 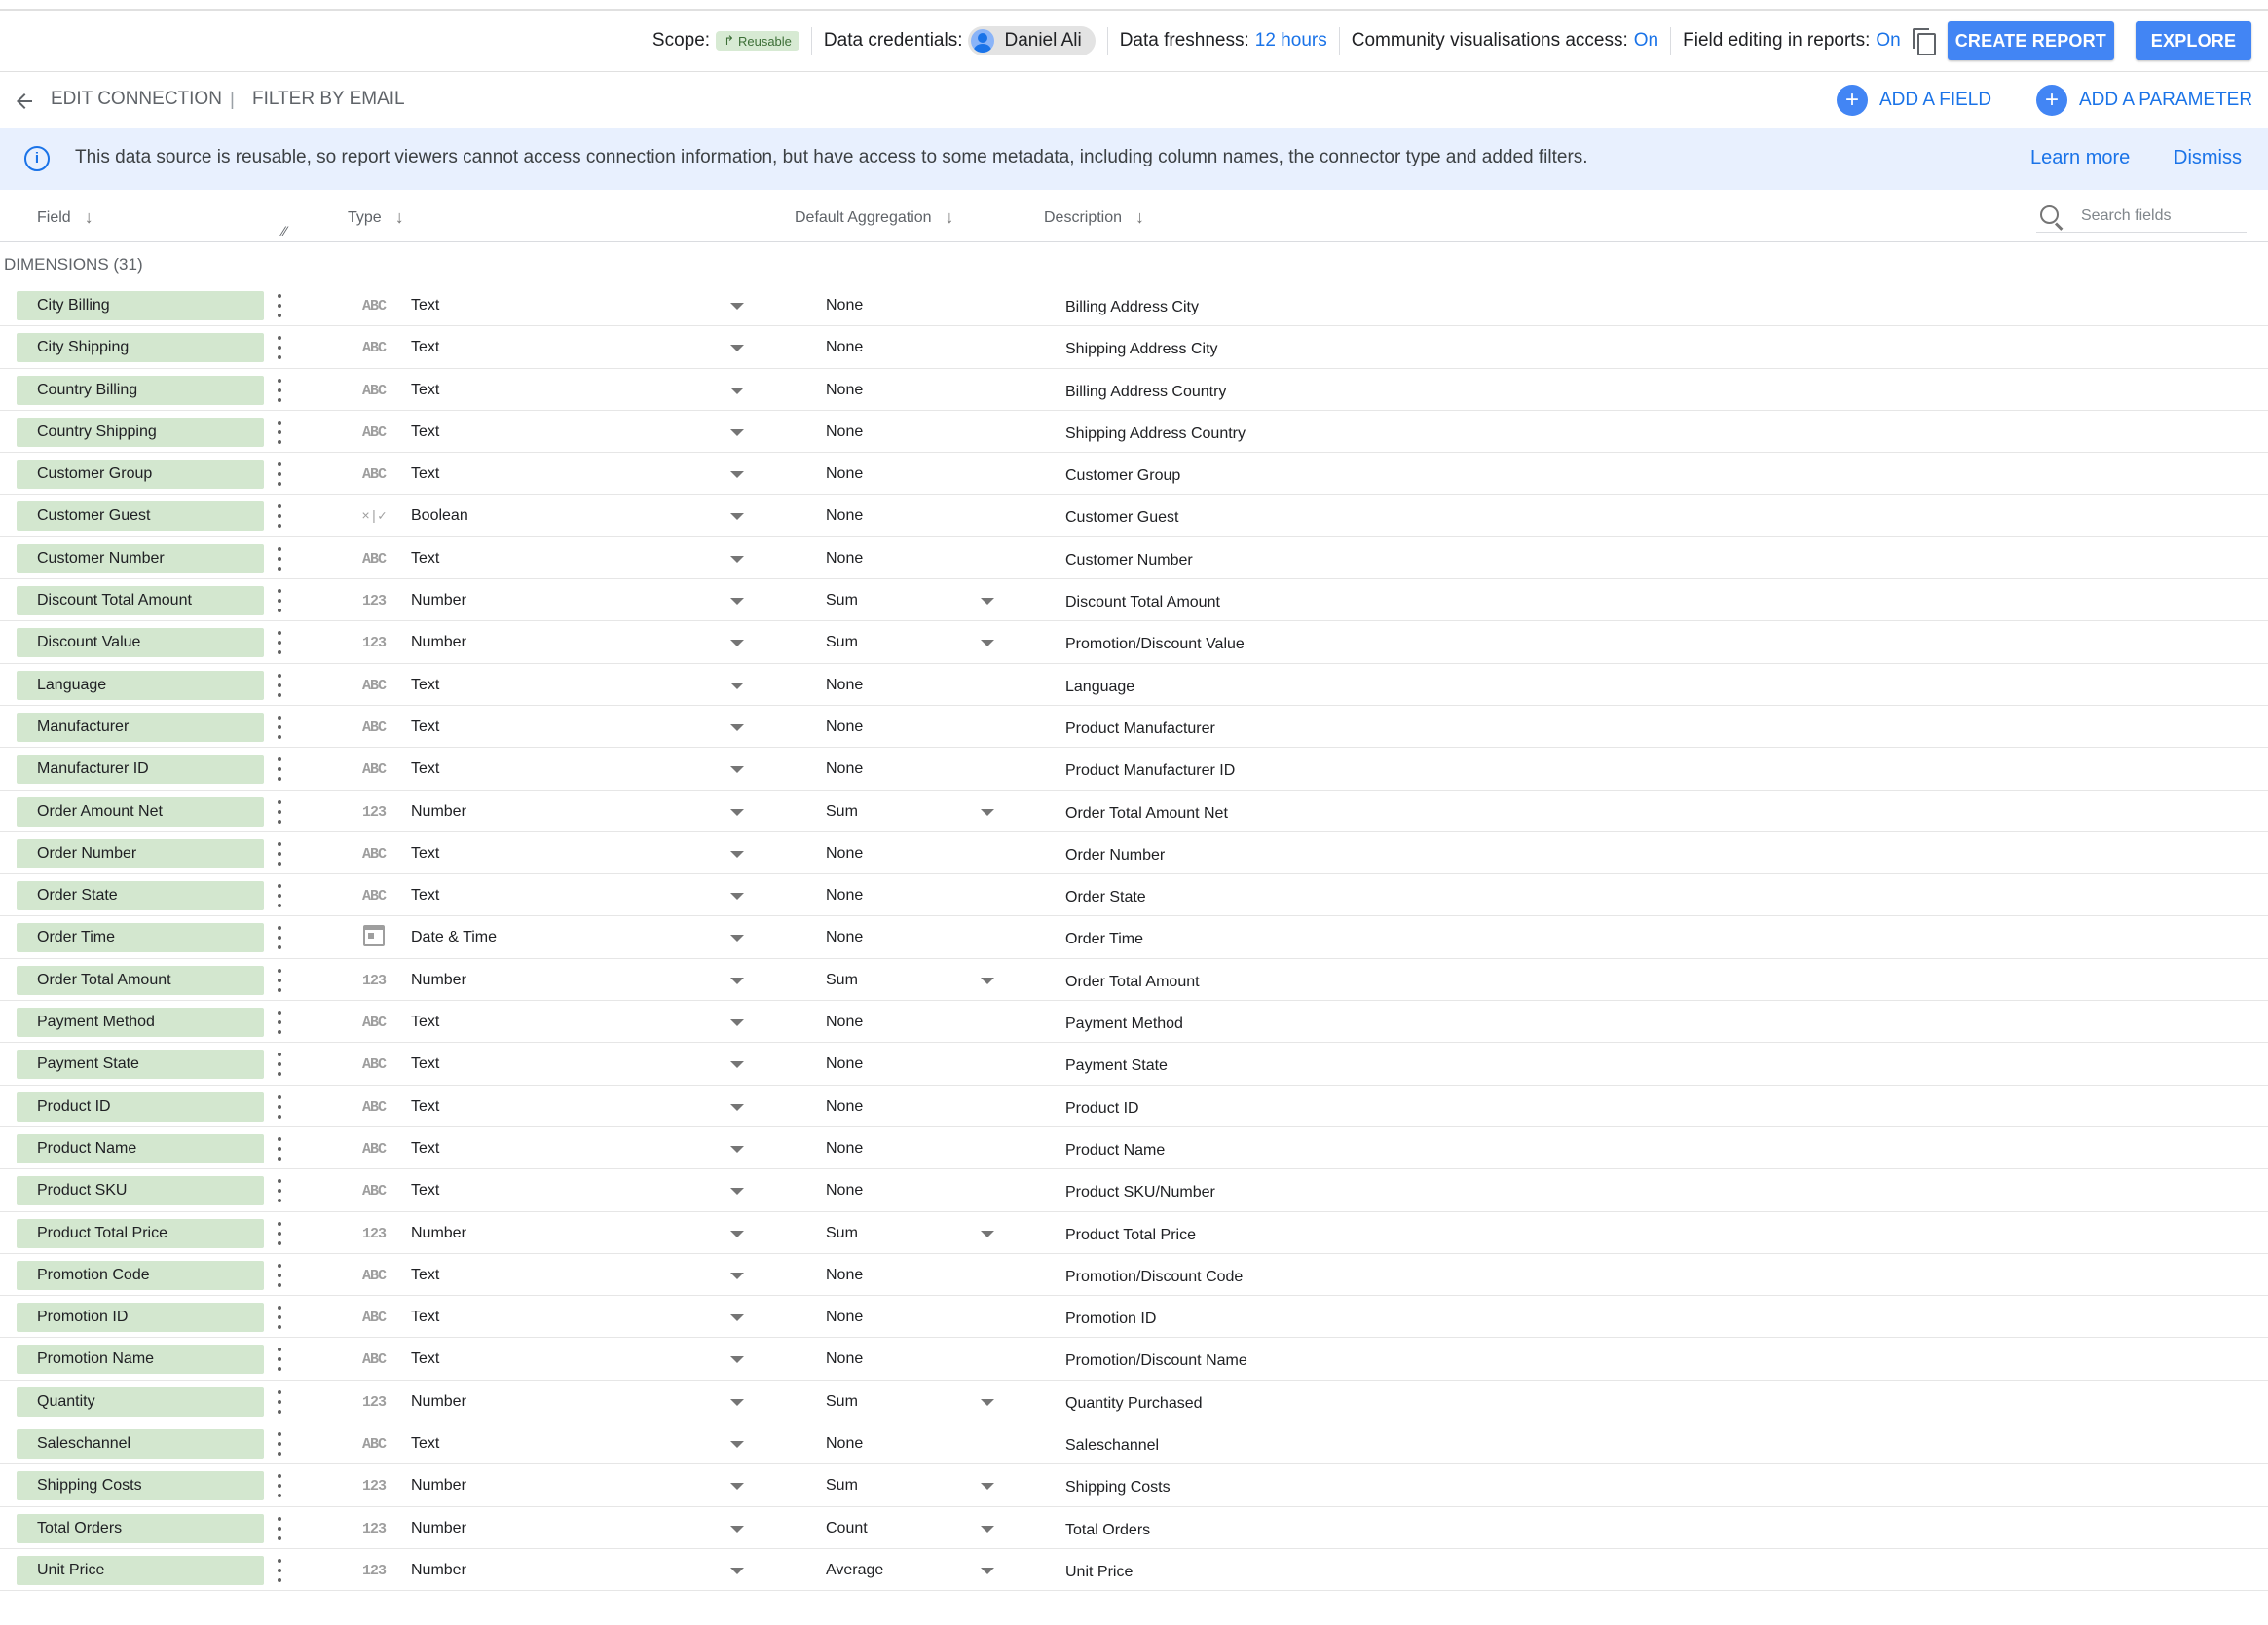 What do you see at coordinates (2080, 158) in the screenshot?
I see `learn-more-link: Learn more` at bounding box center [2080, 158].